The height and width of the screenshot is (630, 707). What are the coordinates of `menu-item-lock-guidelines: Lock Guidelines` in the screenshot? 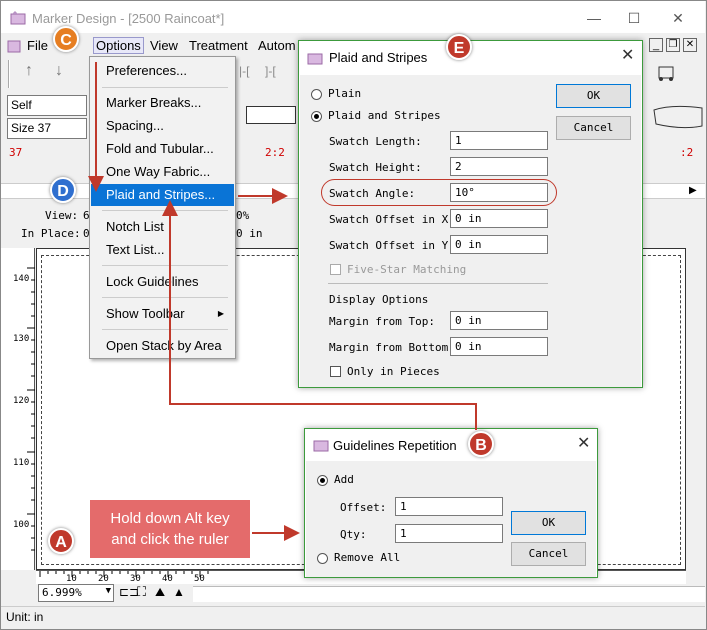 It's located at (162, 282).